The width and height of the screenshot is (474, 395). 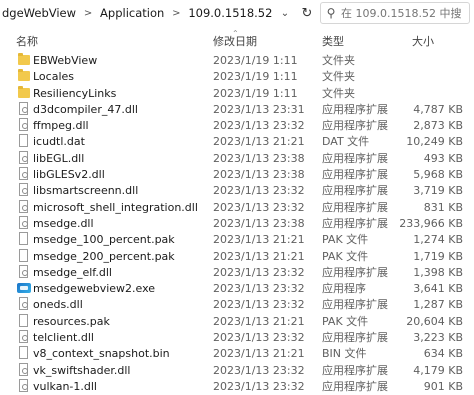 I want to click on file-row: EBWebView 2023/1/19 1:11 文件夹, so click(x=237, y=60).